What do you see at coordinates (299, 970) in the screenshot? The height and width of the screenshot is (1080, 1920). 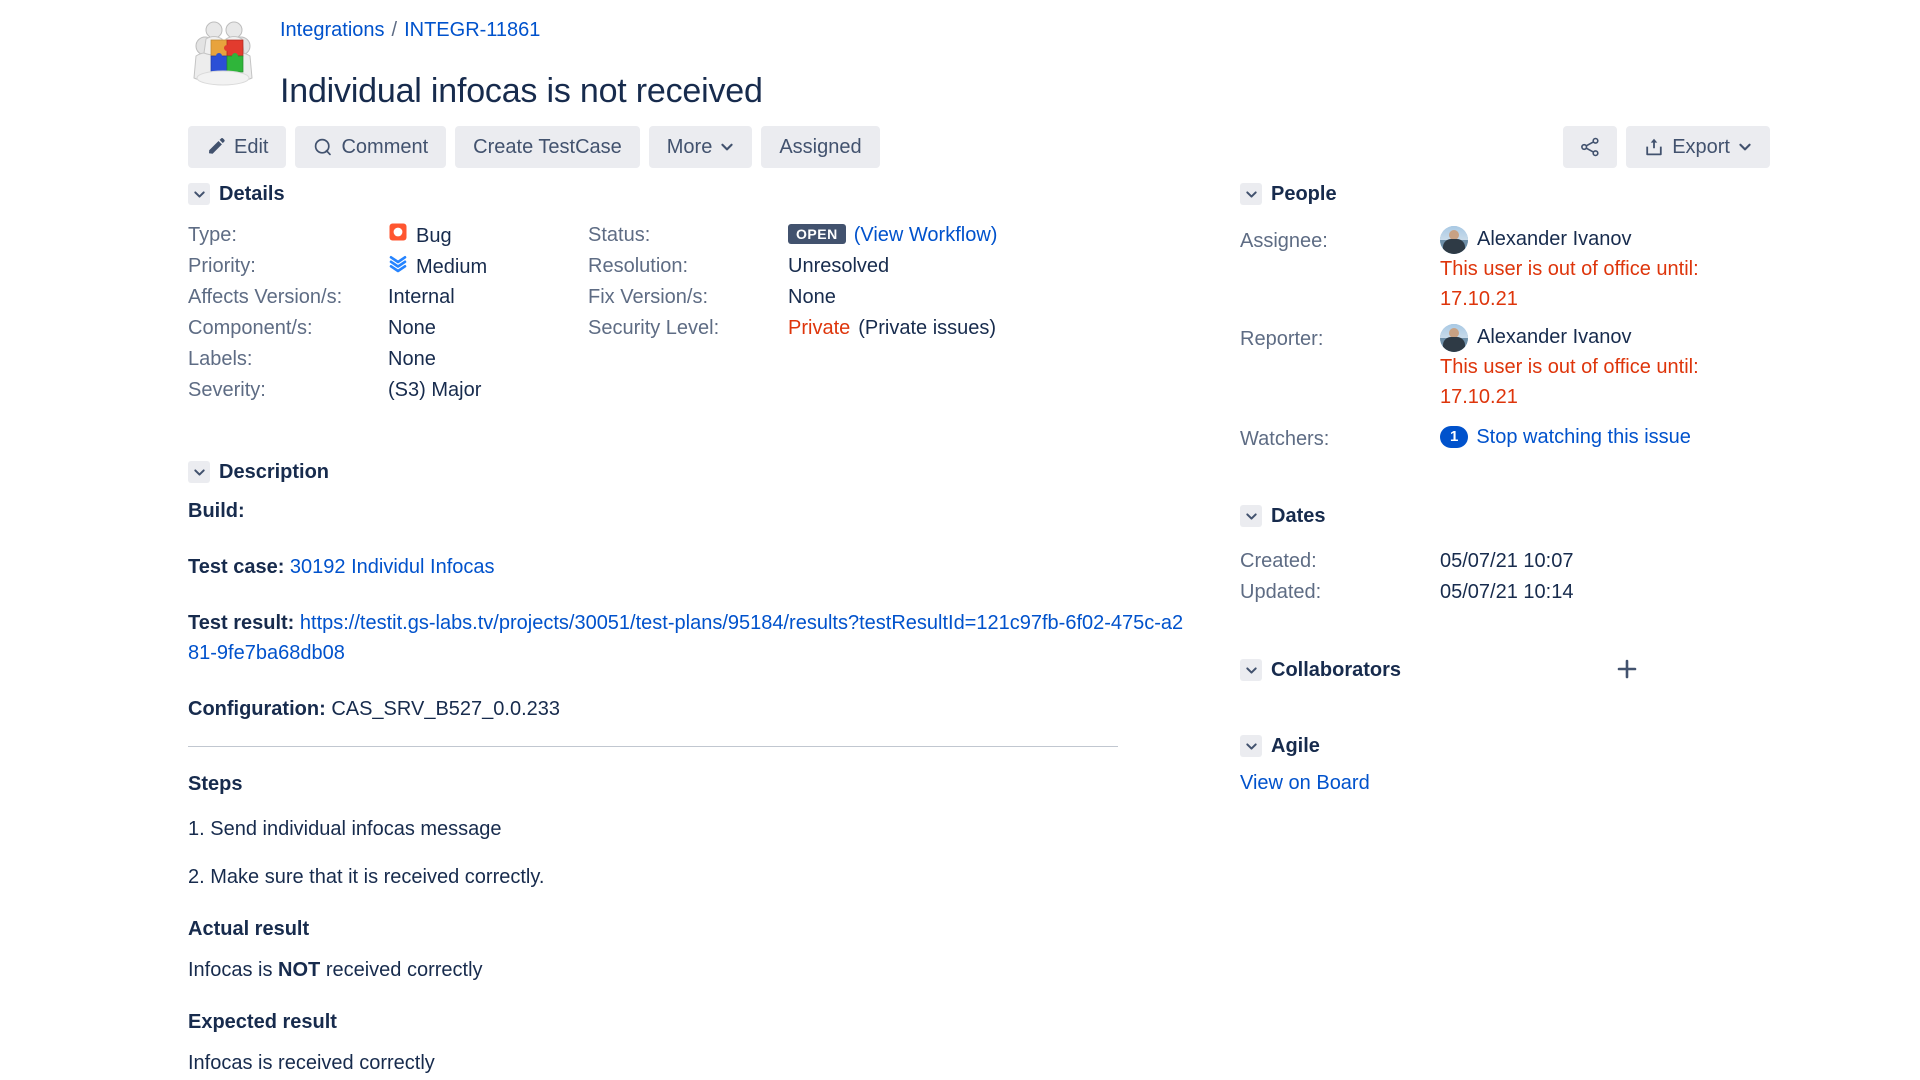 I see `actual-result-emphasis: NOT` at bounding box center [299, 970].